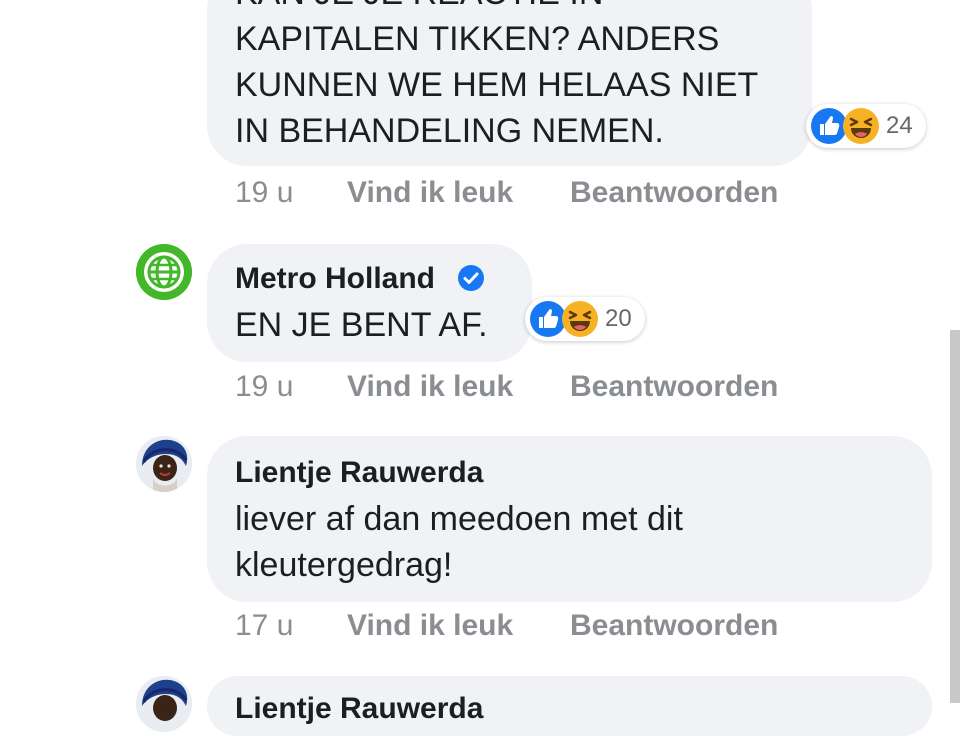 Image resolution: width=960 pixels, height=736 pixels. I want to click on comment-timestamp: 17 u, so click(264, 626).